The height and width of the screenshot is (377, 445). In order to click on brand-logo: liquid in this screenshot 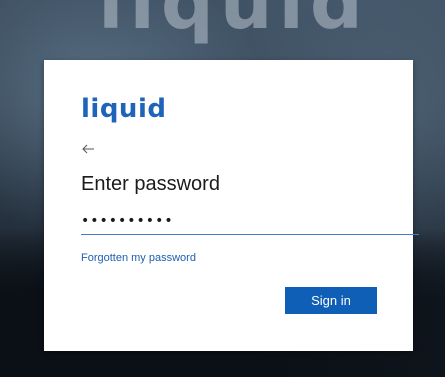, I will do `click(124, 109)`.